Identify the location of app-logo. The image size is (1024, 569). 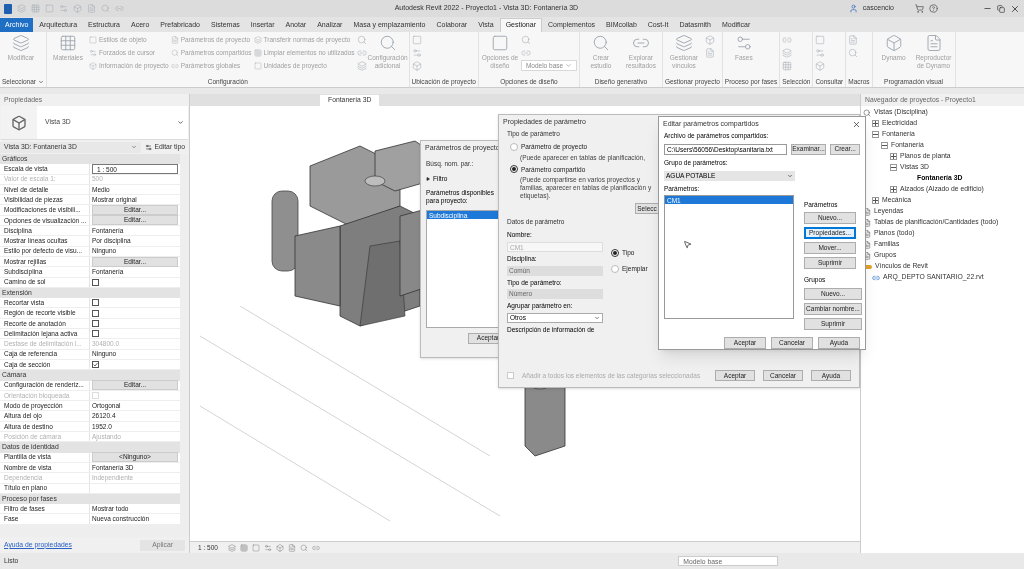
(8, 8).